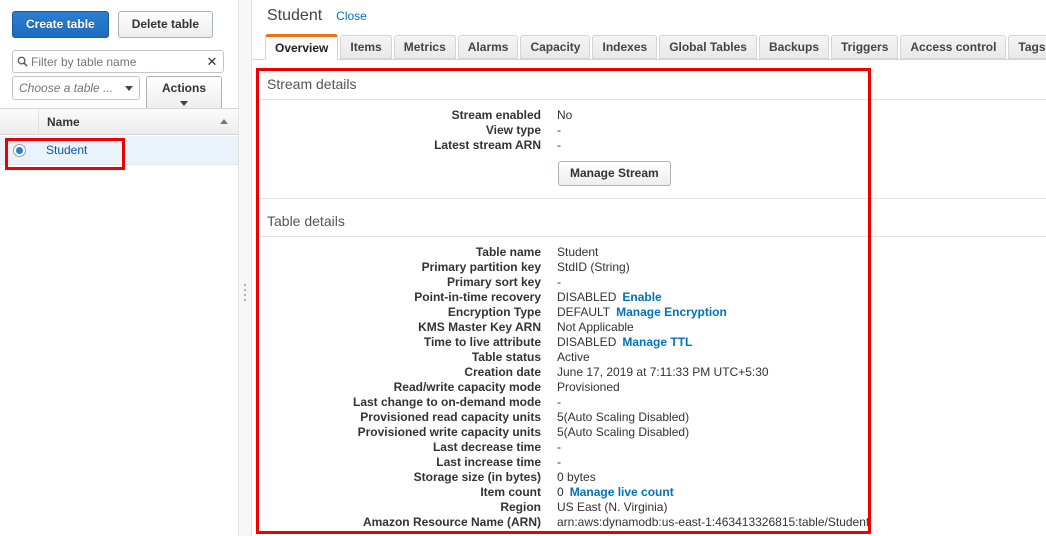 Image resolution: width=1046 pixels, height=536 pixels. Describe the element at coordinates (651, 282) in the screenshot. I see `detail-row: Primary sort key -` at that location.